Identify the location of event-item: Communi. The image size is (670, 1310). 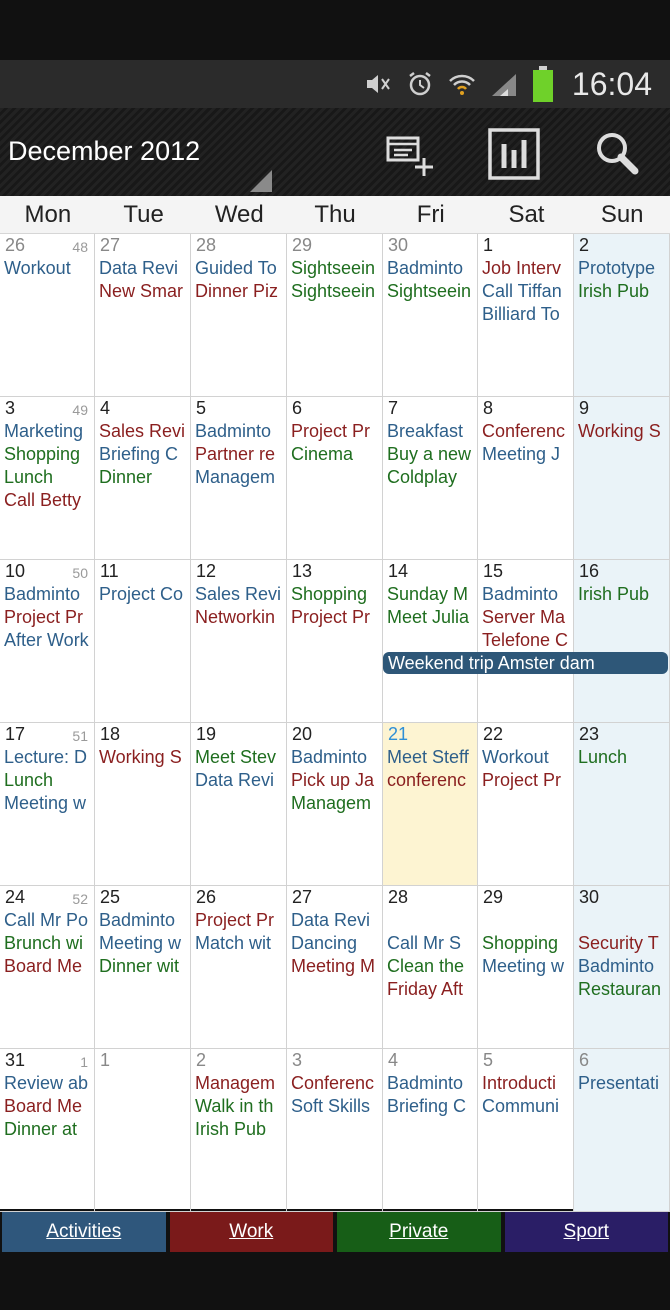
(527, 1106).